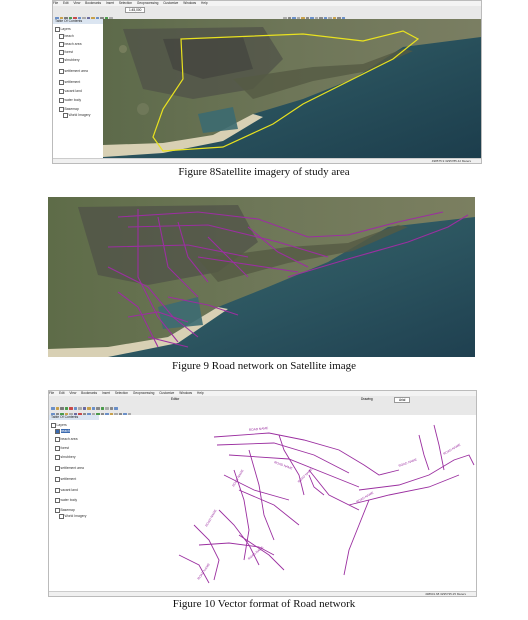 This screenshot has width=528, height=620. What do you see at coordinates (135, 10) in the screenshot?
I see `scale-box: 1:45,000` at bounding box center [135, 10].